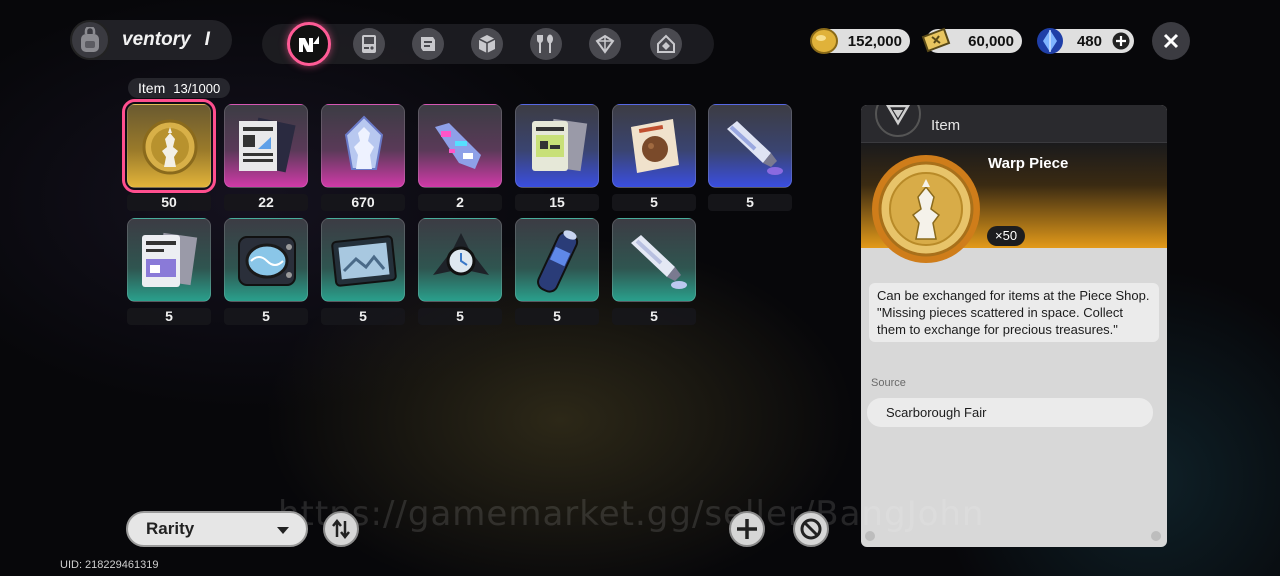  I want to click on paint-tube-icon, so click(755, 148).